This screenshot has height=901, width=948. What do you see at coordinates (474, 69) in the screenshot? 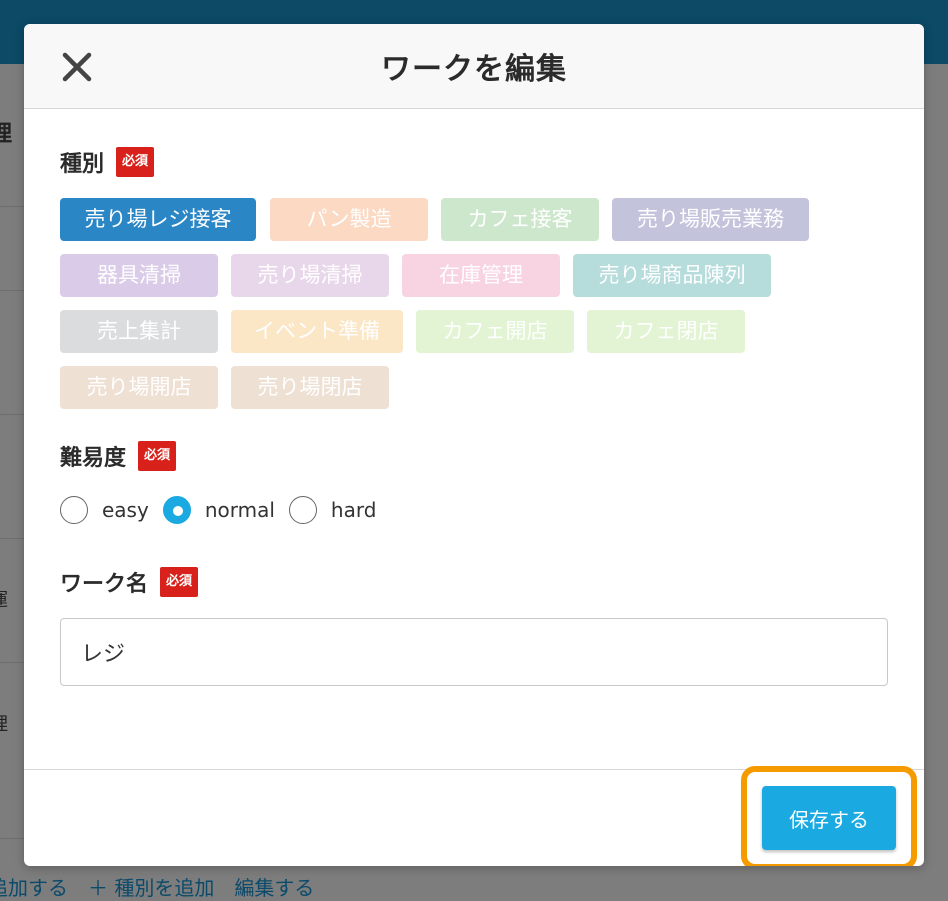
I see `modal-title: ワークを編集` at bounding box center [474, 69].